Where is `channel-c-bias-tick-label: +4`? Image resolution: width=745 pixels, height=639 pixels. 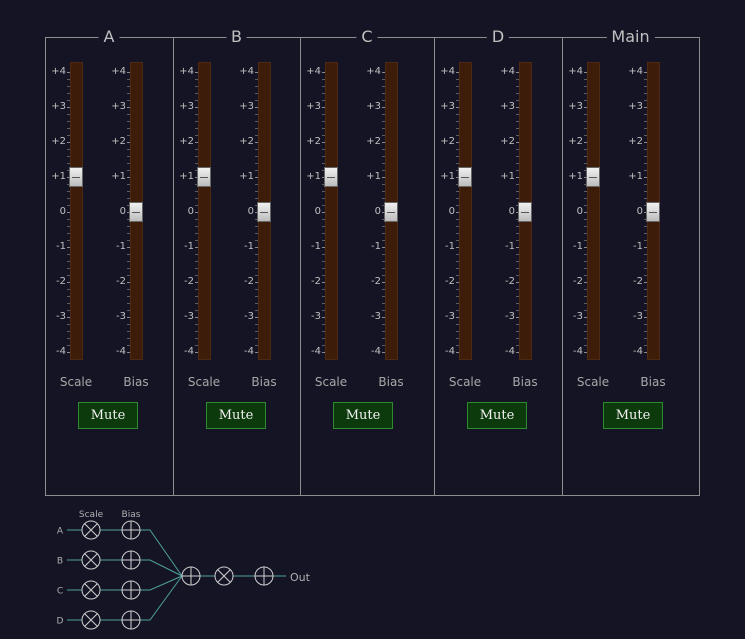 channel-c-bias-tick-label: +4 is located at coordinates (373, 71).